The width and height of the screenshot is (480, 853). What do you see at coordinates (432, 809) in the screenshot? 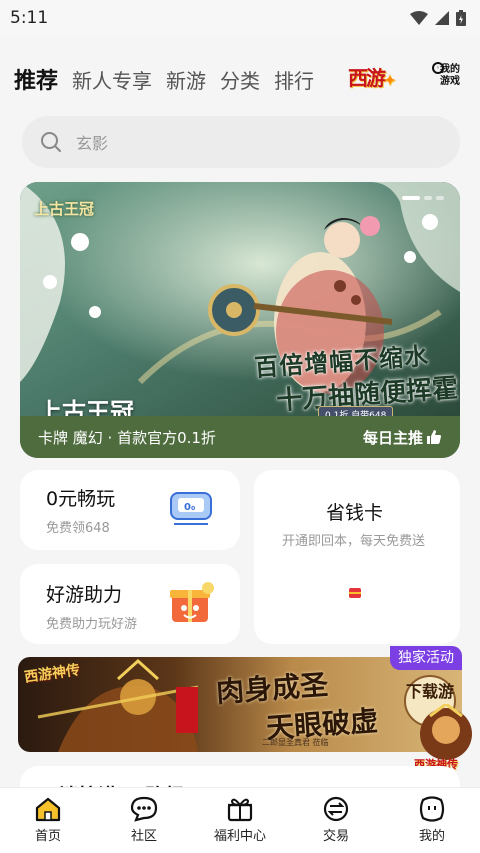
I see `profile-icon` at bounding box center [432, 809].